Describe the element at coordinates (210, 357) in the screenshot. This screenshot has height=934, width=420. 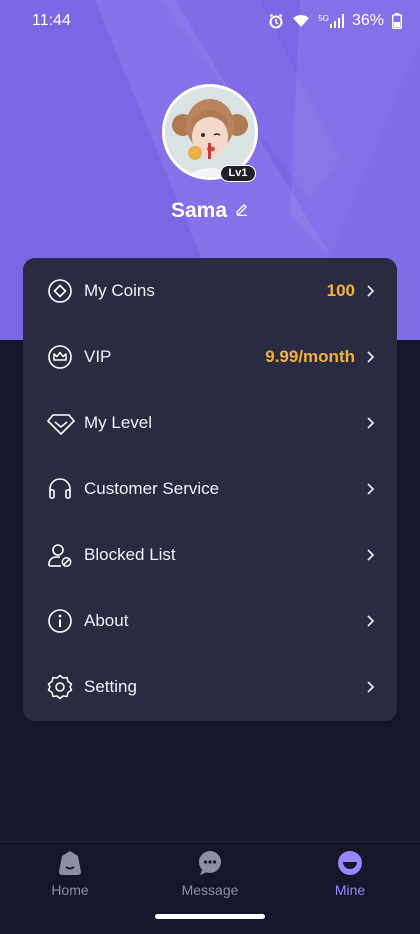
I see `menu-item-vip: VIP 9.99/month` at that location.